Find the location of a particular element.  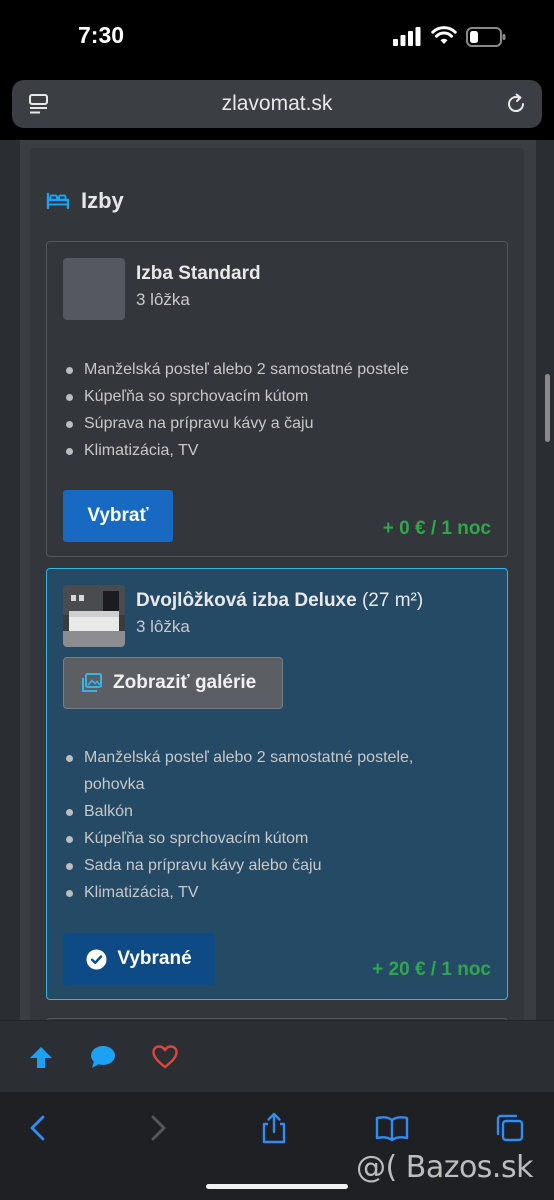

show-gallery-button: Zobraziť galérie is located at coordinates (173, 683).